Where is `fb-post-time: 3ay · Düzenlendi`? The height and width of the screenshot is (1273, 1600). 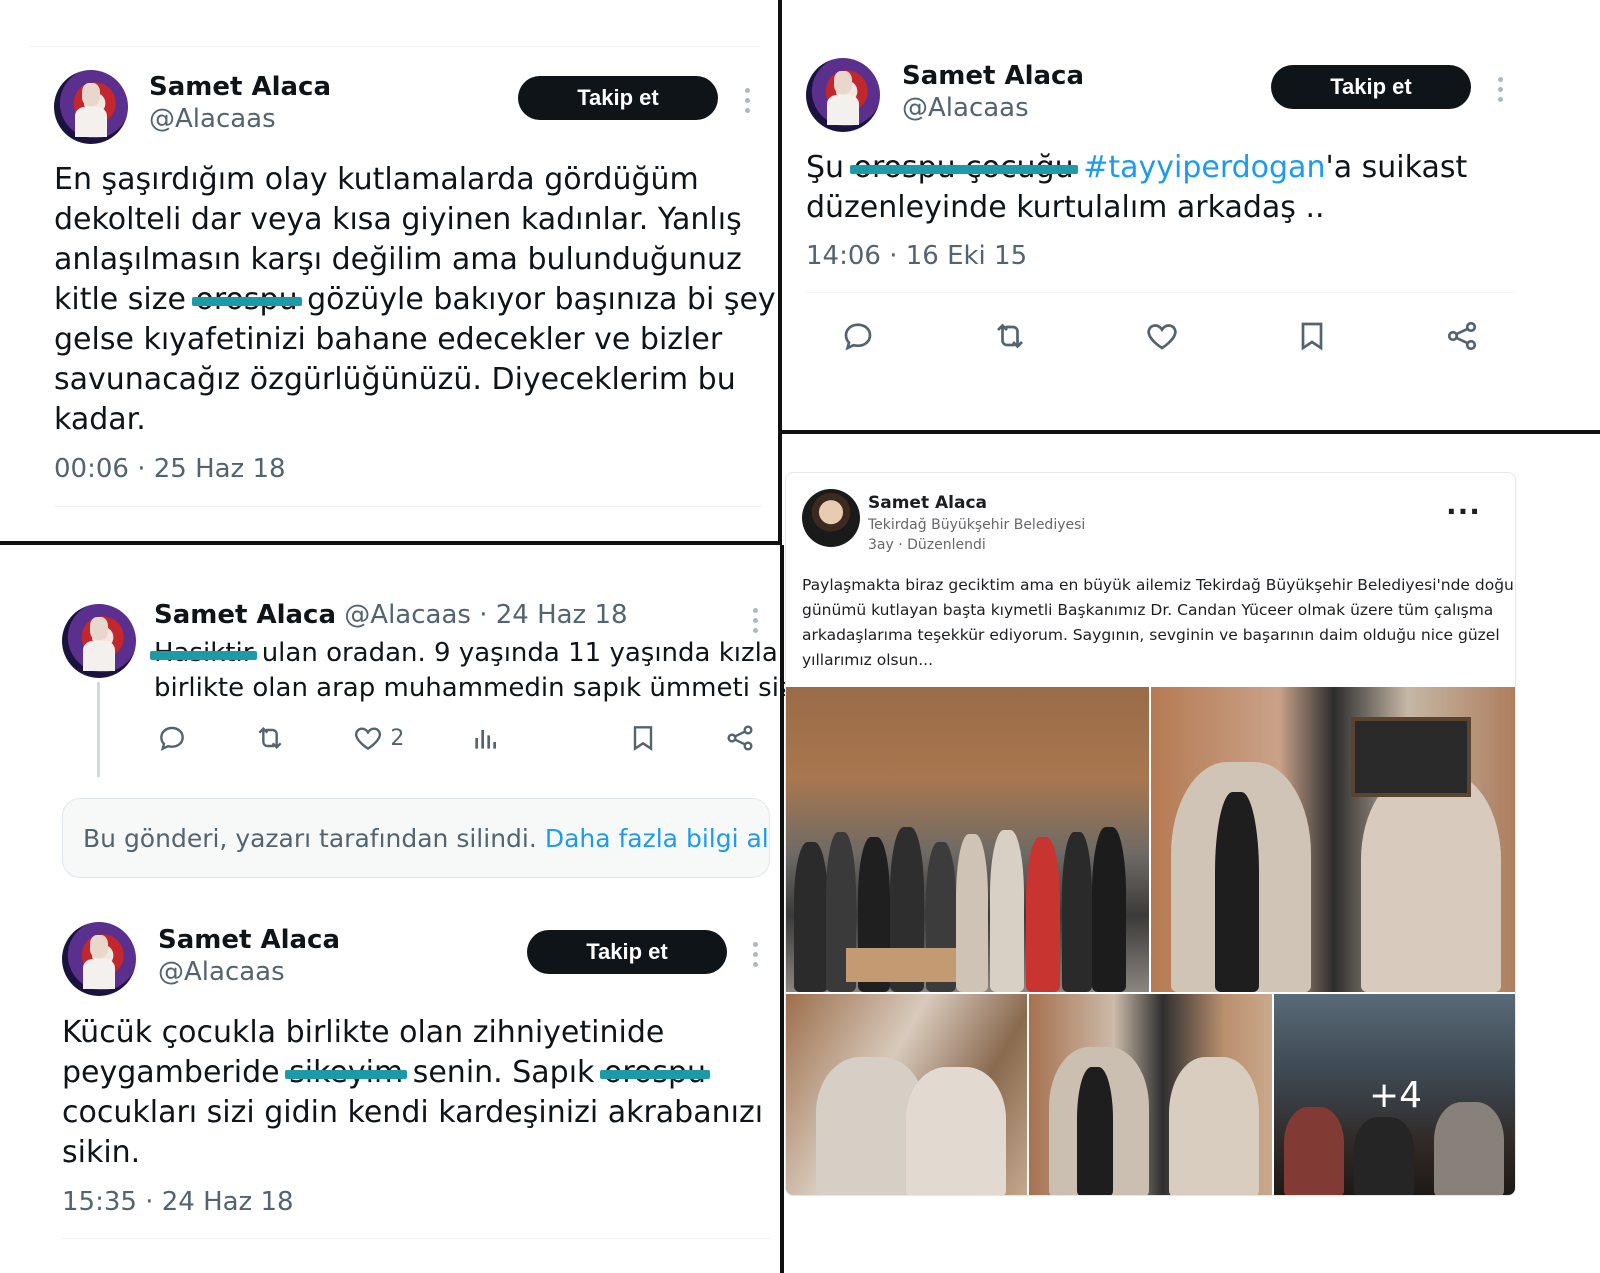
fb-post-time: 3ay · Düzenlendi is located at coordinates (927, 545).